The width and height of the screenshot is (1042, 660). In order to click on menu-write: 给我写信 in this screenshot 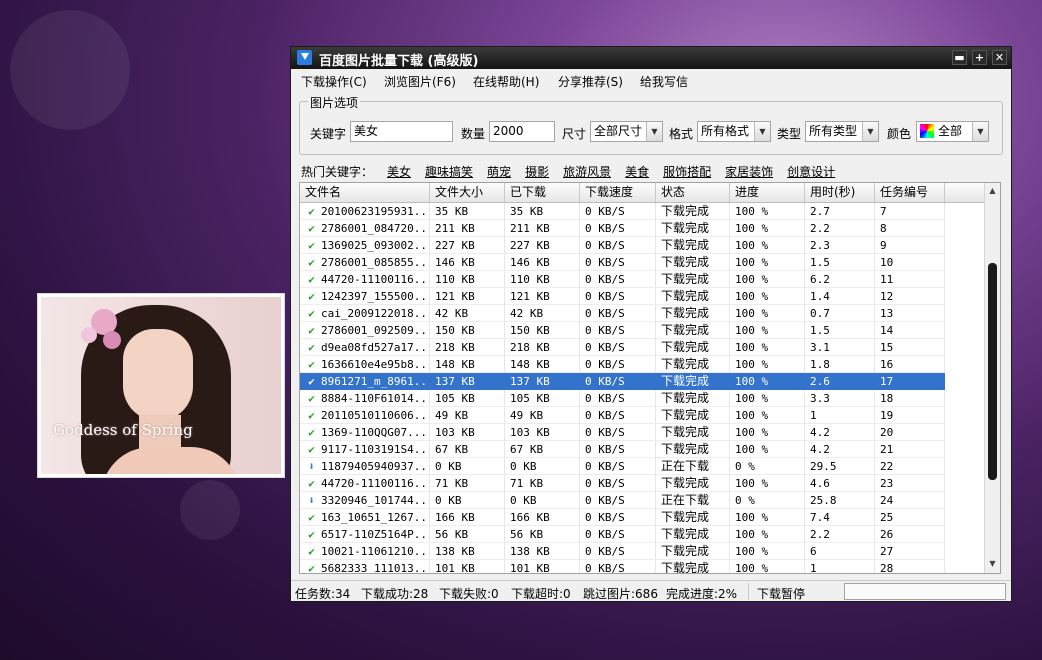, I will do `click(664, 81)`.